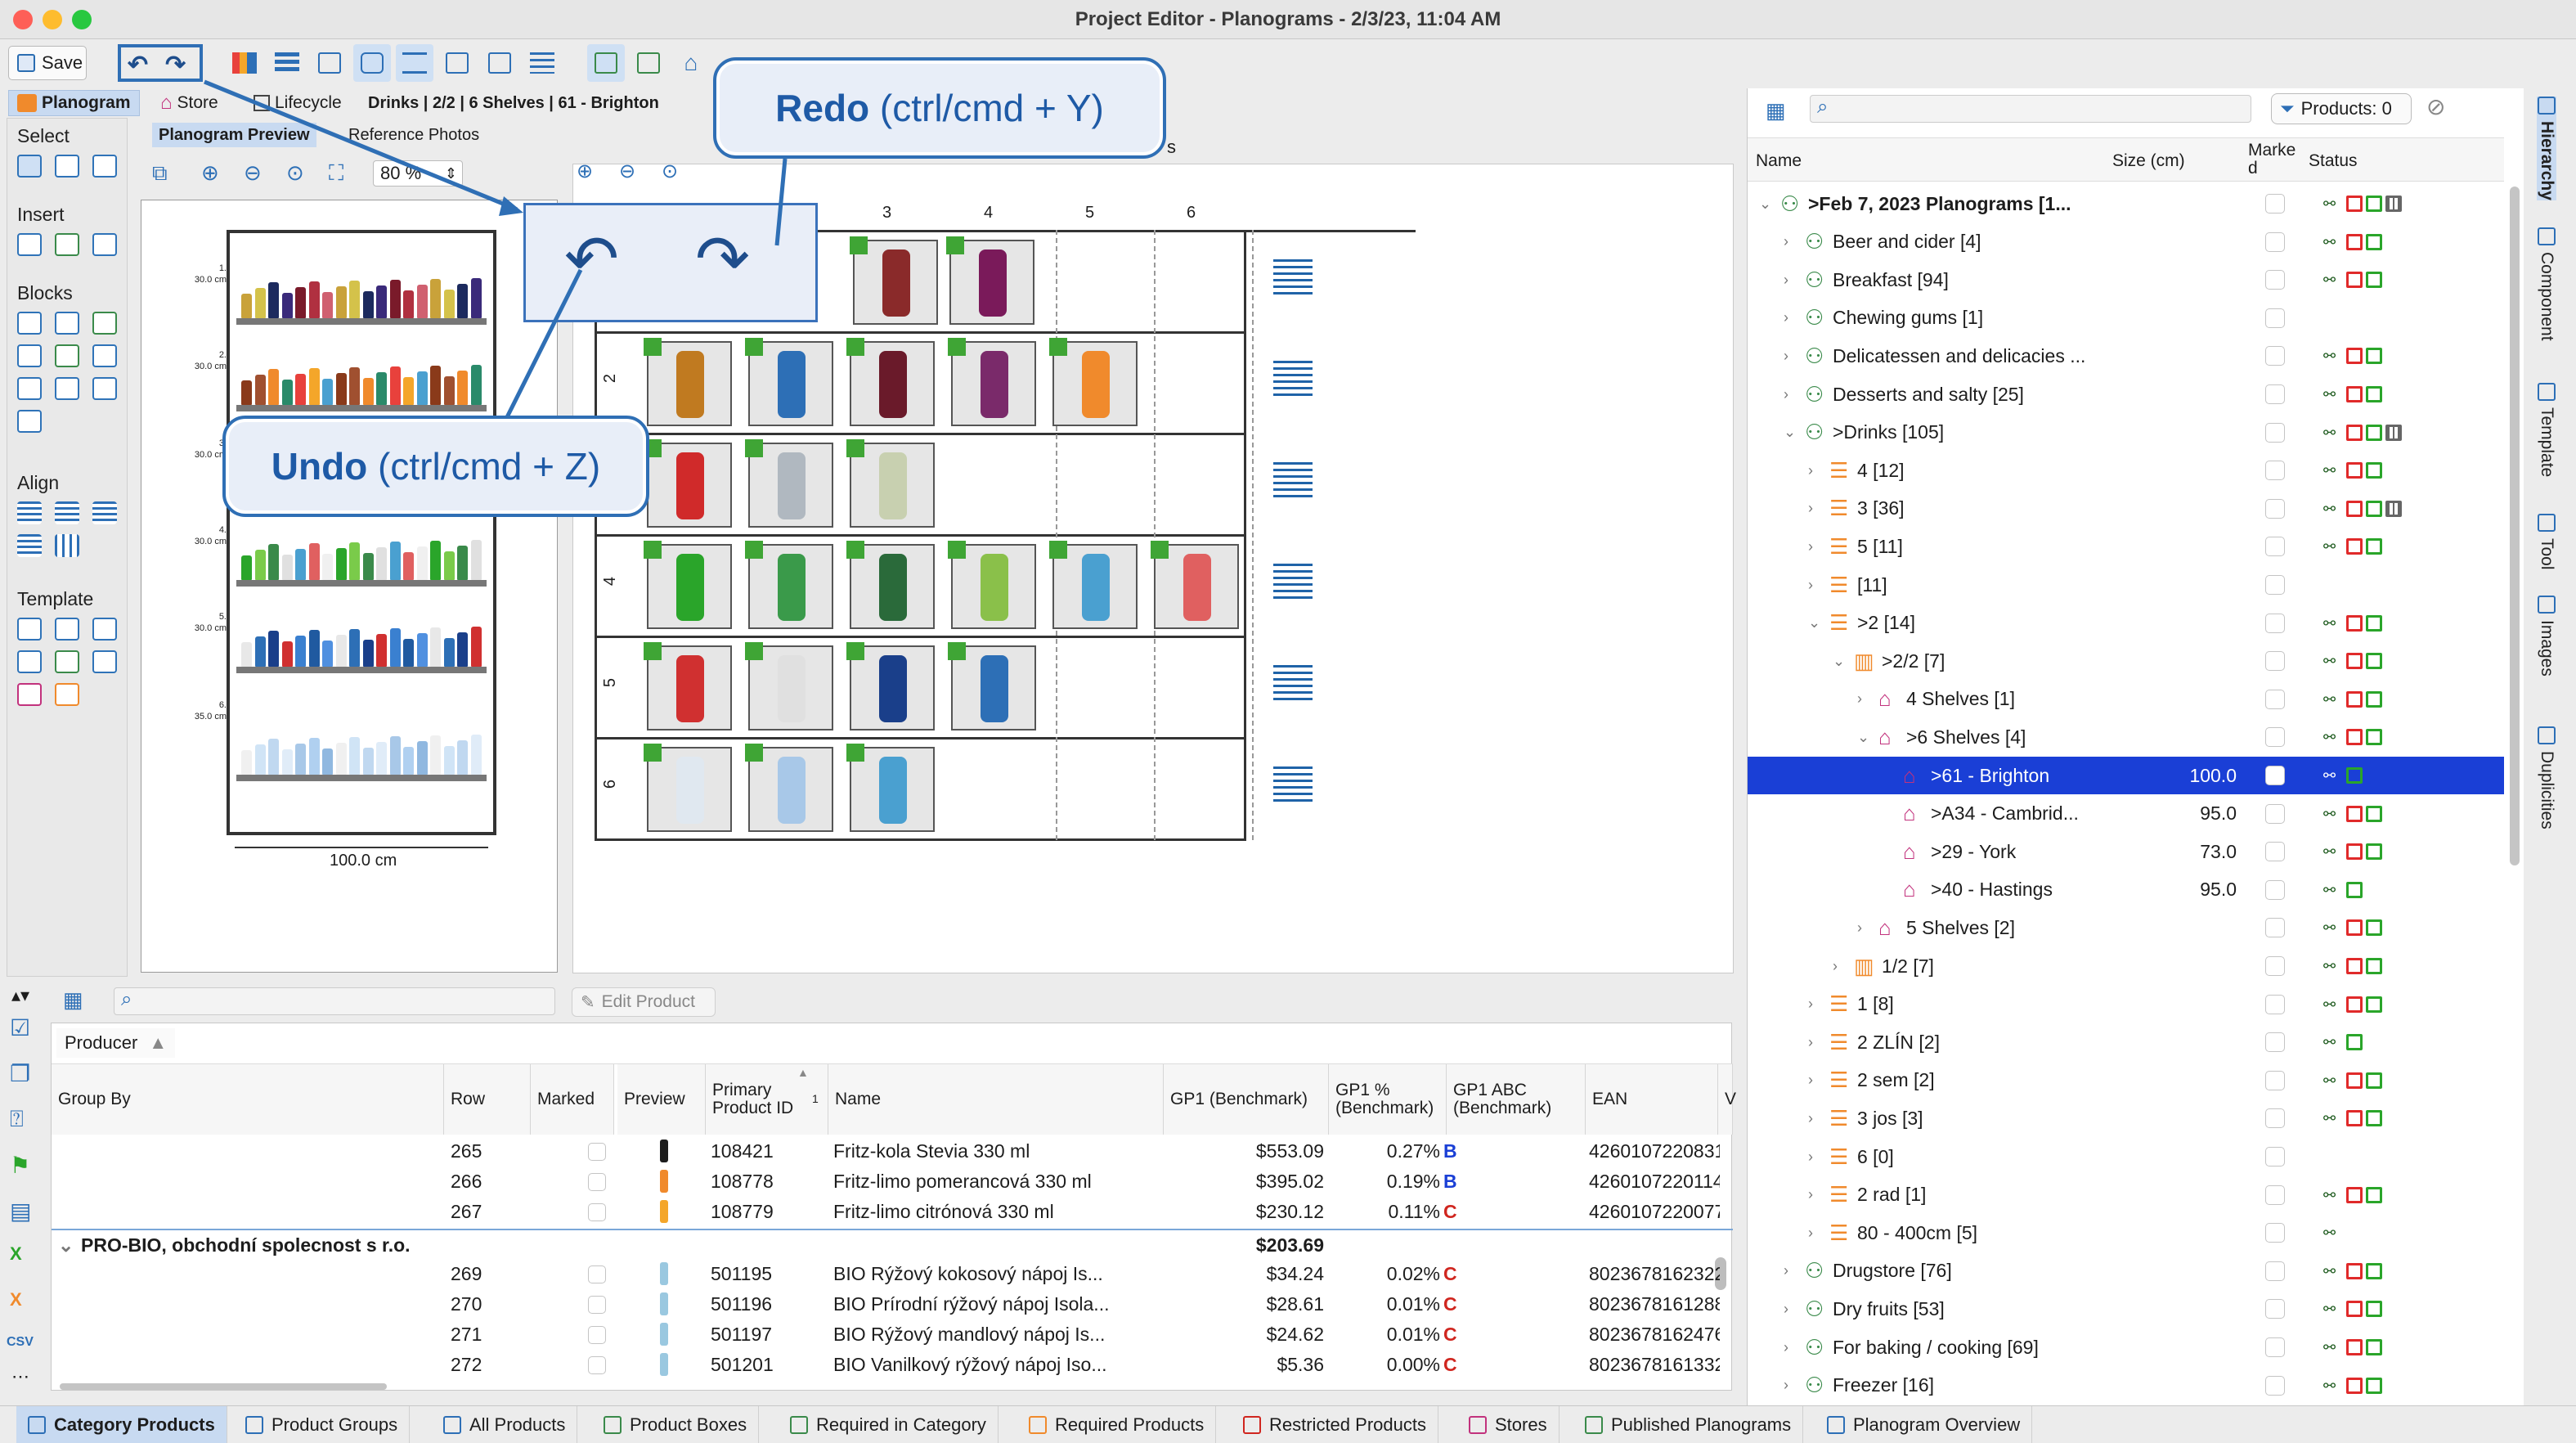  What do you see at coordinates (2126, 1386) in the screenshot?
I see `tree-row: › ⚇ Freezer [16] ⚯` at bounding box center [2126, 1386].